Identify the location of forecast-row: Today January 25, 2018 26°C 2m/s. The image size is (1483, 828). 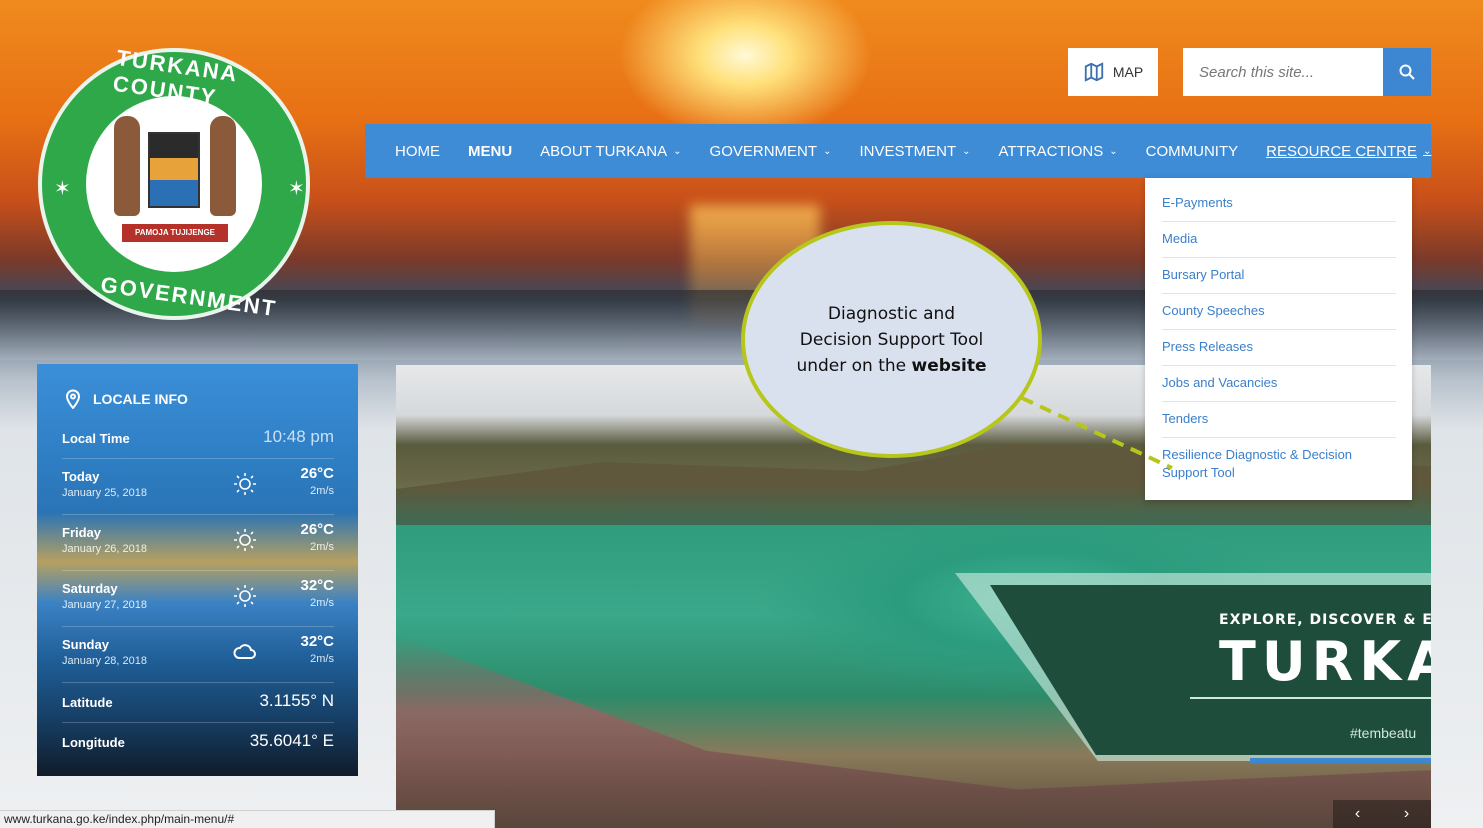
(198, 487).